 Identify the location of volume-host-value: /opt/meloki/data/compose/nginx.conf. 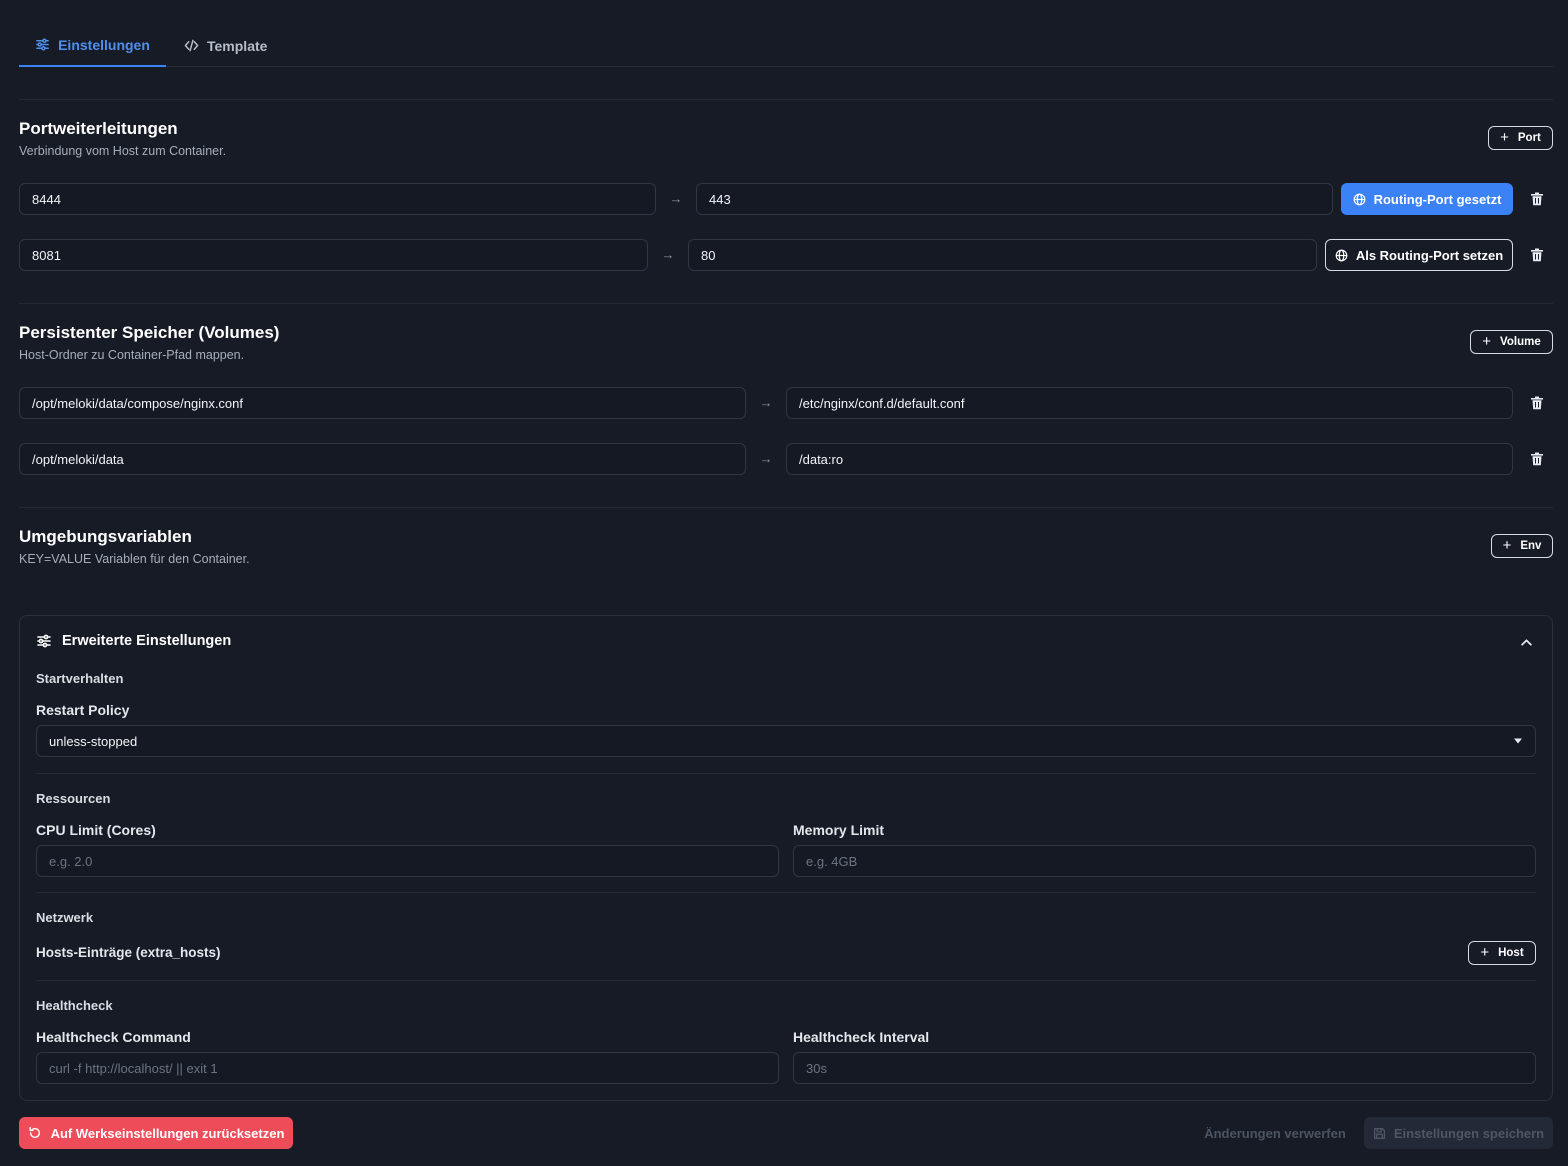
(138, 403).